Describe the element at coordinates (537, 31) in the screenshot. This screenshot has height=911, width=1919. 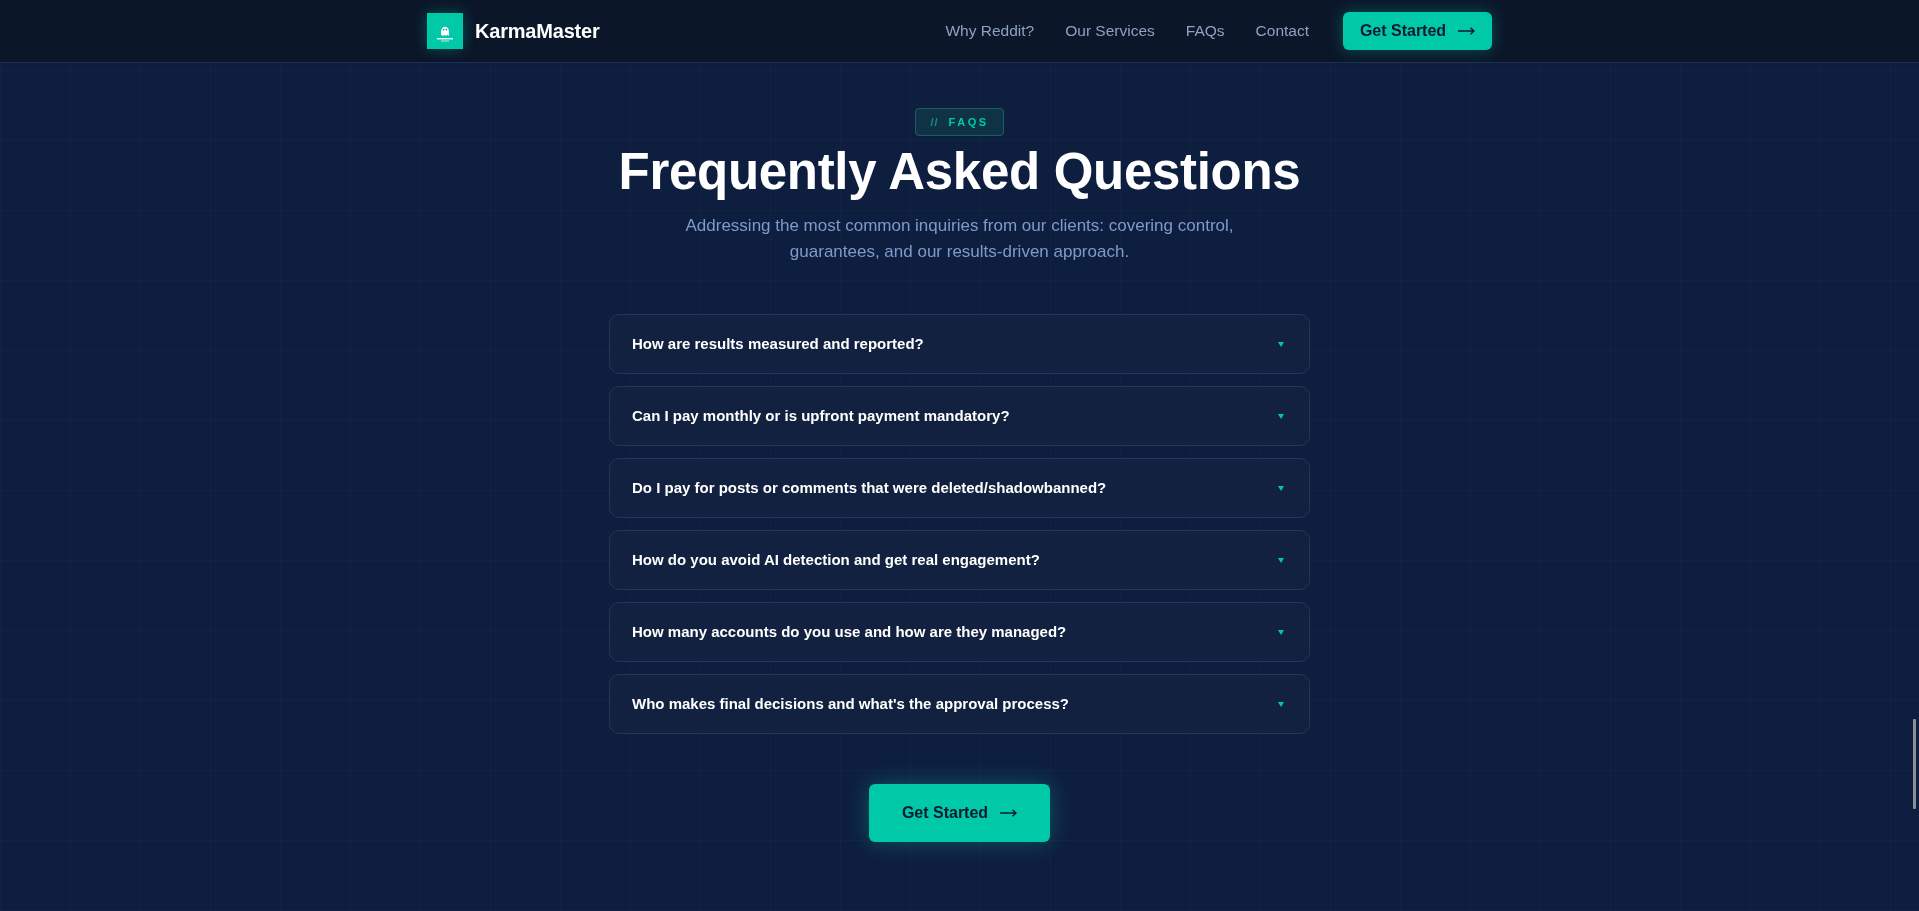
I see `brand-name: KarmaMaster` at that location.